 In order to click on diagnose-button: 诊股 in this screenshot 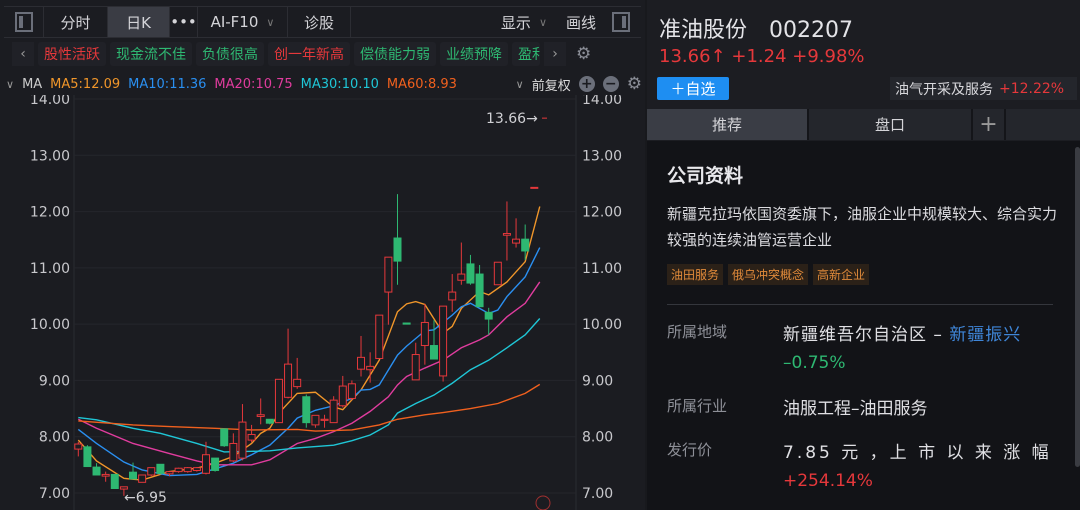, I will do `click(319, 22)`.